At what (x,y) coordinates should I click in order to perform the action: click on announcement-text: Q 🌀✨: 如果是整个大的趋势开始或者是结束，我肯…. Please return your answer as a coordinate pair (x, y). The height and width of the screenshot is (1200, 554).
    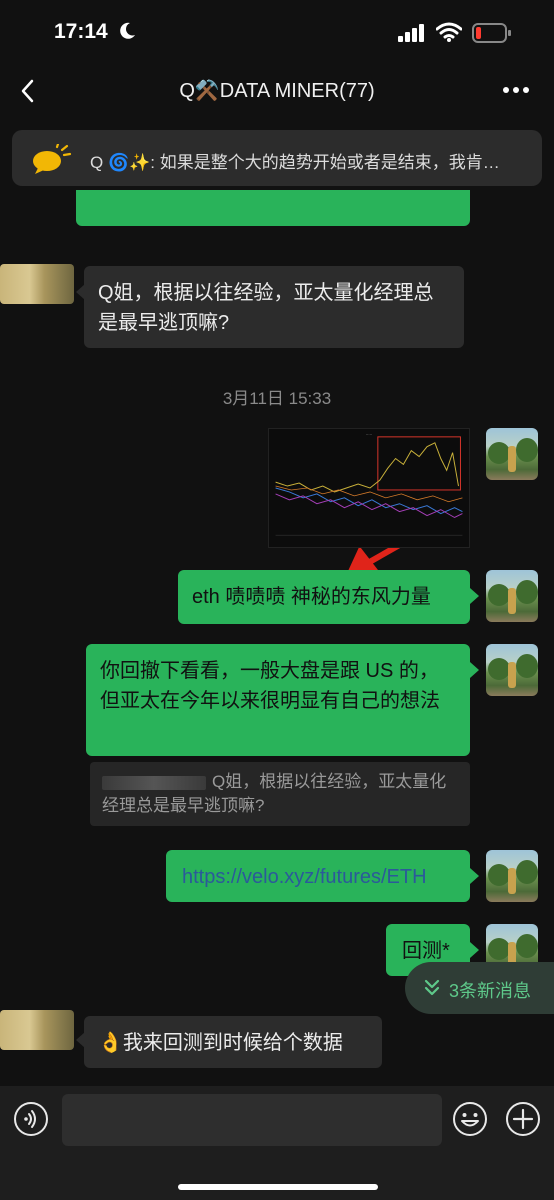
    Looking at the image, I should click on (295, 162).